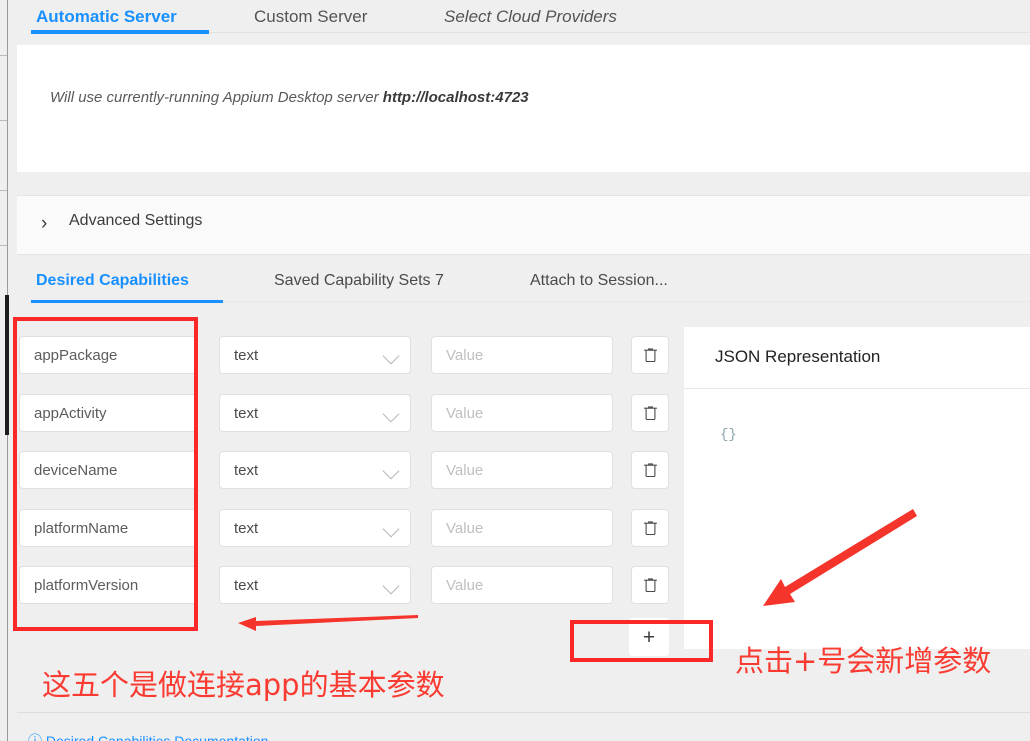  I want to click on documentation-link-label: Desired Capabilities Documentation, so click(157, 737).